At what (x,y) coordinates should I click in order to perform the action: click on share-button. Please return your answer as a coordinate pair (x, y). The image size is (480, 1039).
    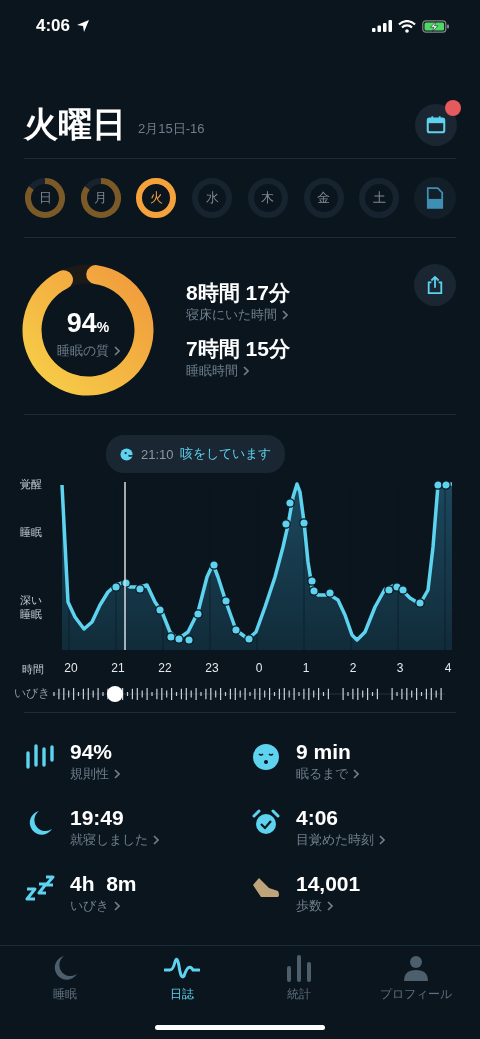
    Looking at the image, I should click on (435, 285).